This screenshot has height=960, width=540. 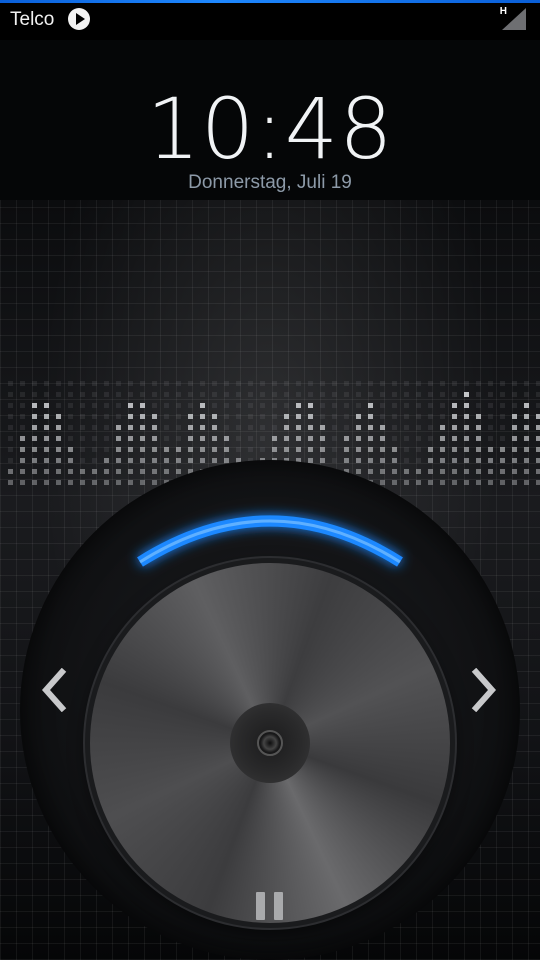 What do you see at coordinates (270, 743) in the screenshot?
I see `disc-spindle` at bounding box center [270, 743].